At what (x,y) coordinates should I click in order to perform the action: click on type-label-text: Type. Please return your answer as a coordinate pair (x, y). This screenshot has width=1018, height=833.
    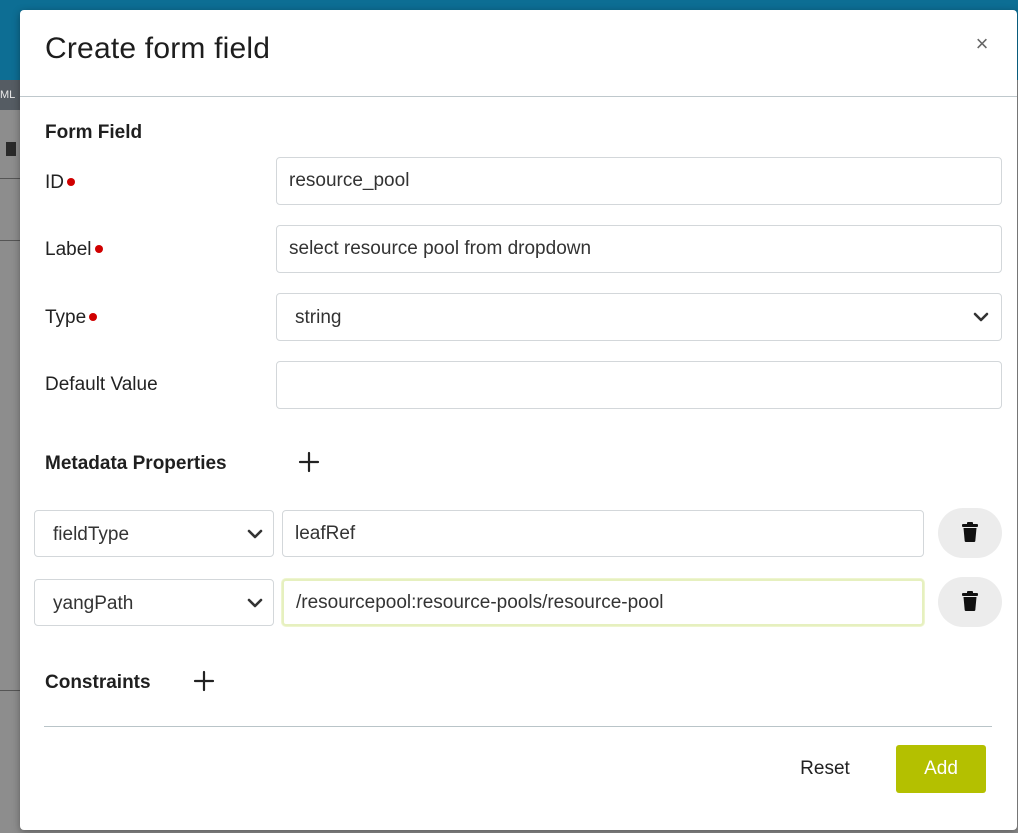
    Looking at the image, I should click on (66, 317).